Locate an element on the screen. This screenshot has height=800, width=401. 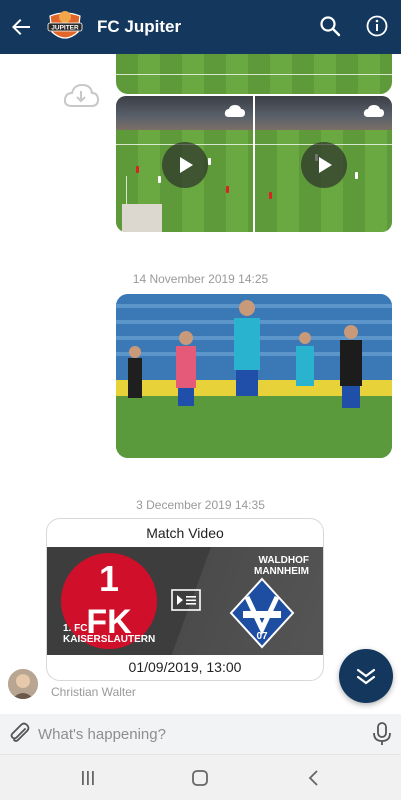
microphone-icon is located at coordinates (382, 734).